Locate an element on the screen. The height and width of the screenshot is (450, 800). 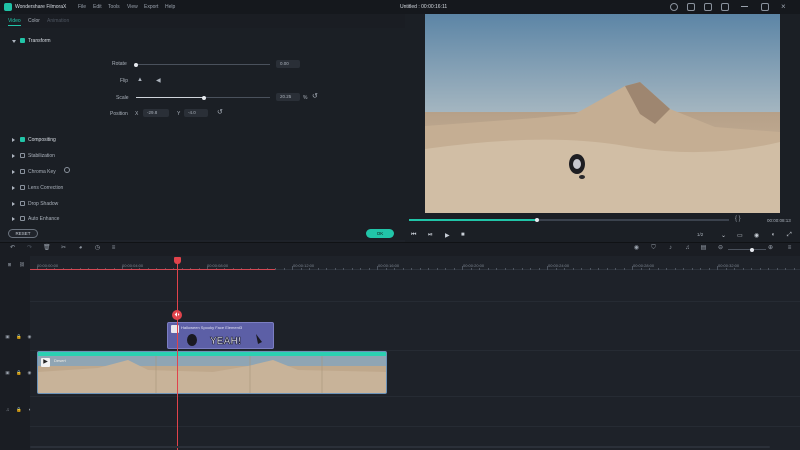
menu-view: View is located at coordinates (132, 7).